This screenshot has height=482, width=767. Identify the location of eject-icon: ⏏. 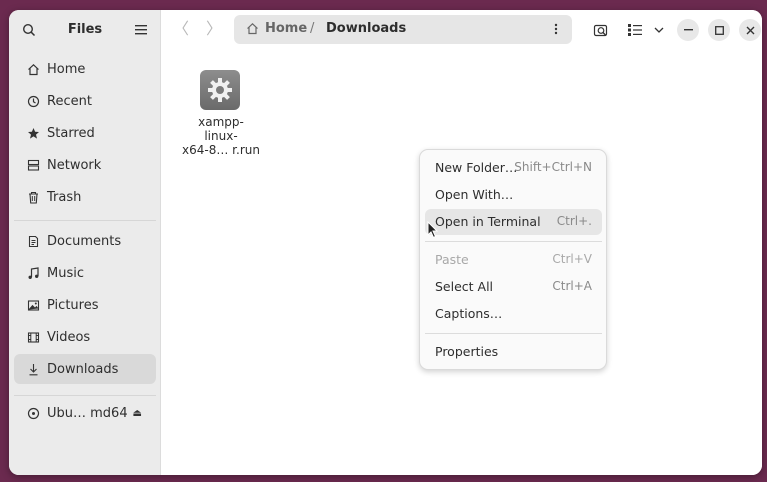
(137, 413).